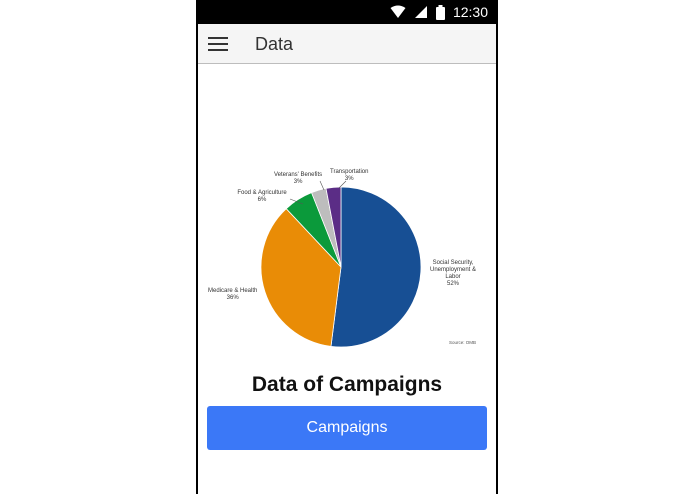 The height and width of the screenshot is (494, 695). I want to click on status-icons: 12:30, so click(439, 12).